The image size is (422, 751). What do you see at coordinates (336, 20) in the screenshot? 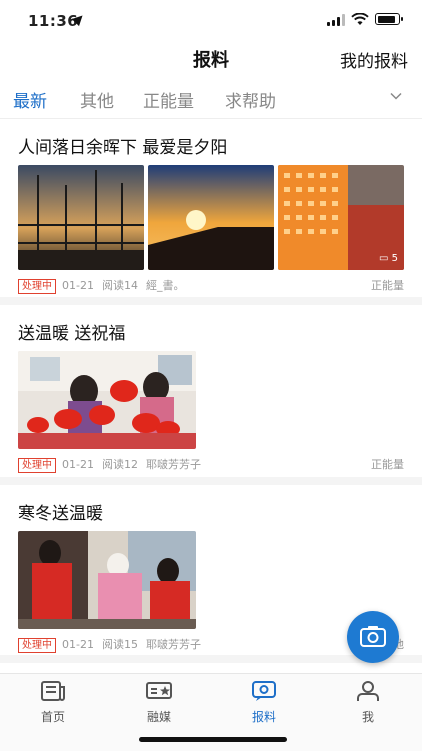
I see `cellular-signal-icon` at bounding box center [336, 20].